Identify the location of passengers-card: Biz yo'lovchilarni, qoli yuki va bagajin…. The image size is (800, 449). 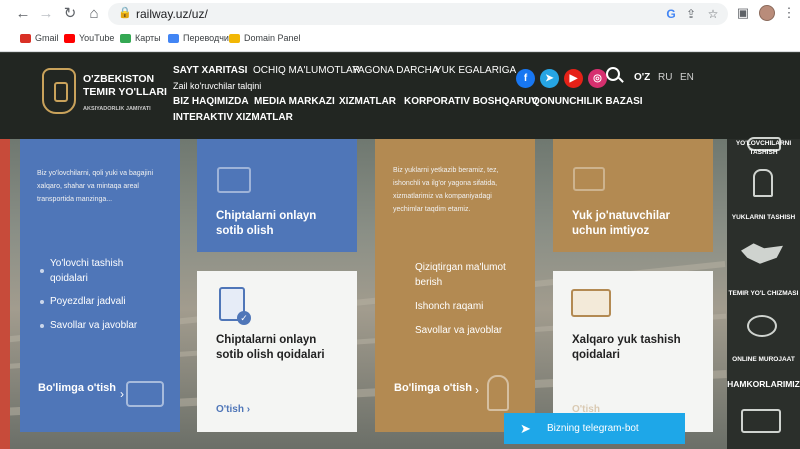
(100, 285).